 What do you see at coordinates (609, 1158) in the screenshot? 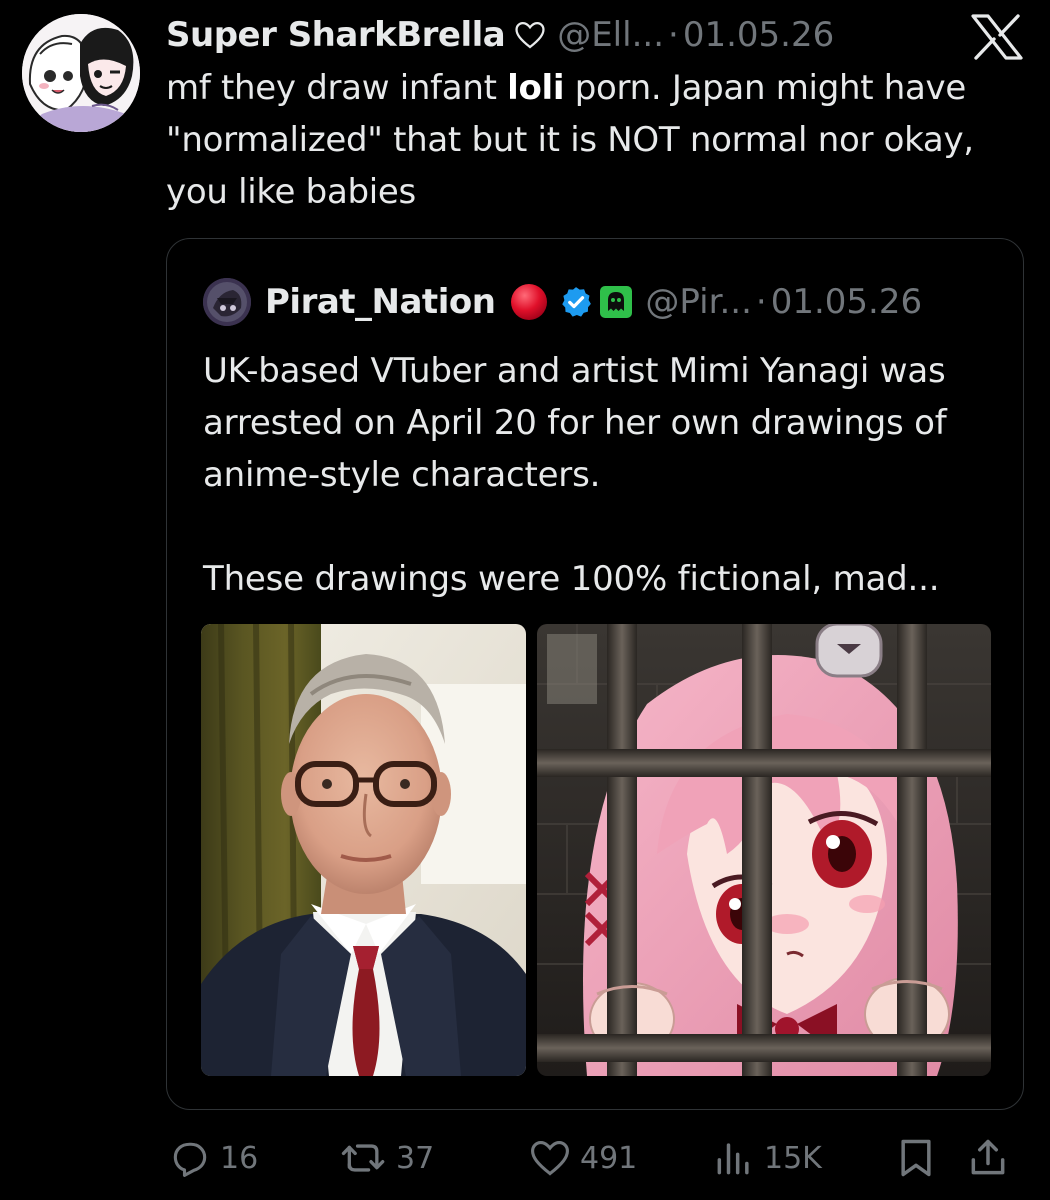
I see `like-count: 491` at bounding box center [609, 1158].